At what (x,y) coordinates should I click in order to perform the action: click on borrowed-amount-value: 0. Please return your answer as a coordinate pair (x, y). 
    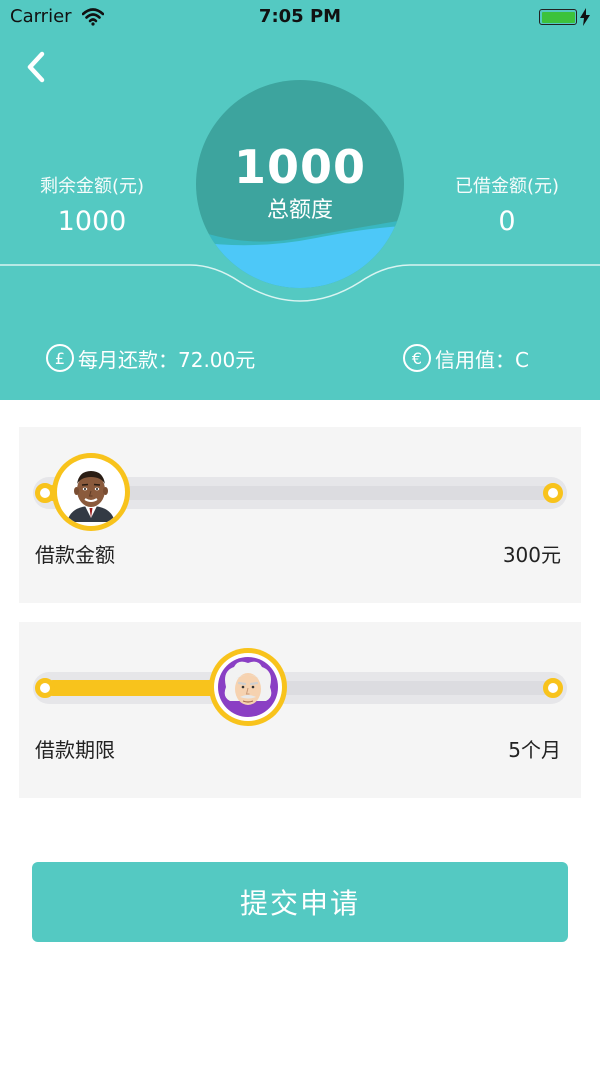
    Looking at the image, I should click on (507, 221).